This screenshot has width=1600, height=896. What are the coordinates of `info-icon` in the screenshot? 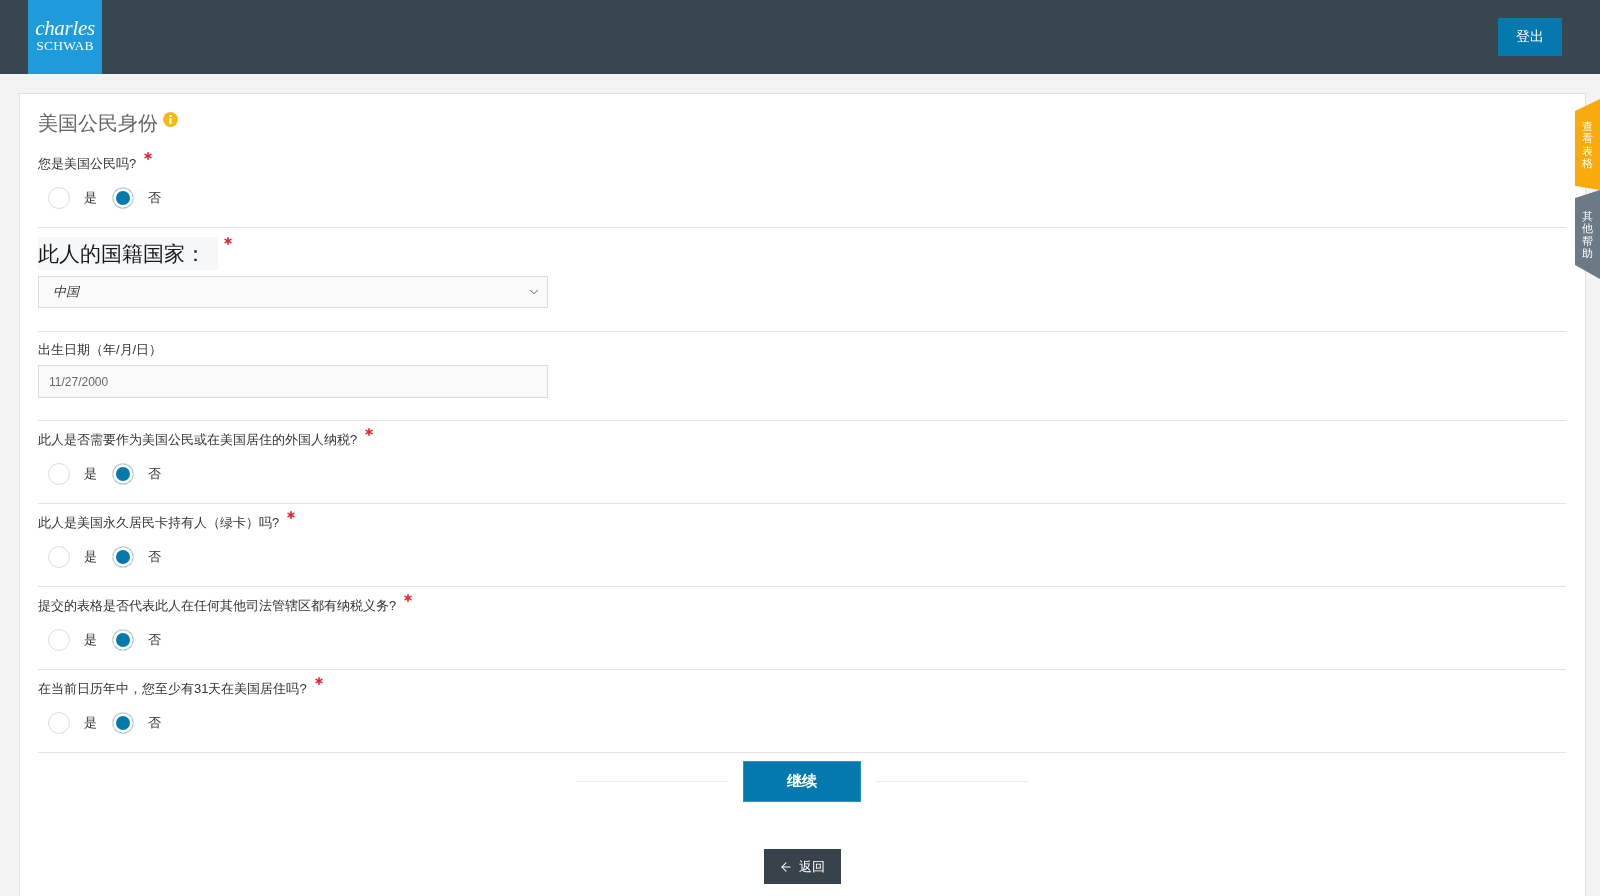 It's located at (170, 119).